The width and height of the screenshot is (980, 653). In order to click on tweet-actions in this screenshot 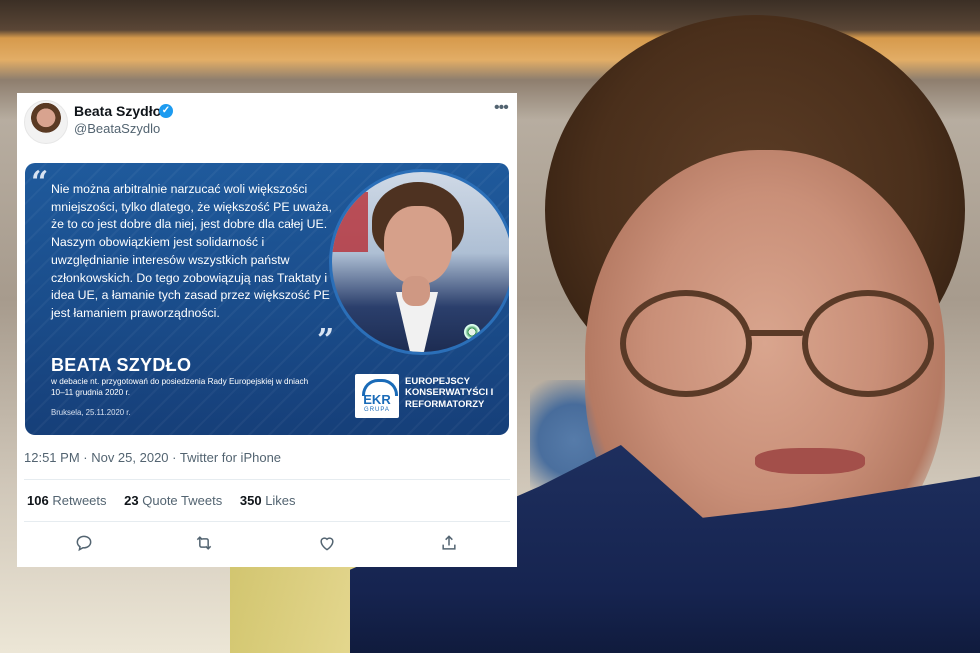, I will do `click(267, 545)`.